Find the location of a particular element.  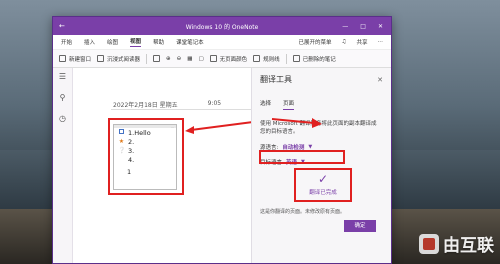

left-rail: ☰ ⚲ ◷ is located at coordinates (63, 165).